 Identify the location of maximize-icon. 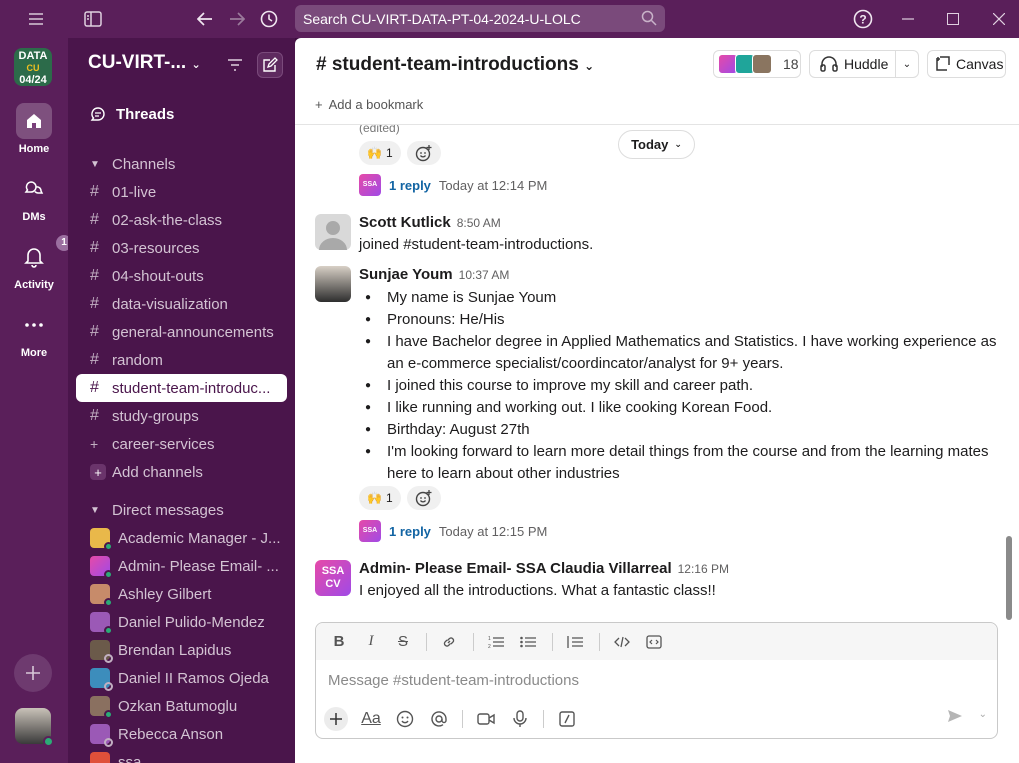
(953, 19).